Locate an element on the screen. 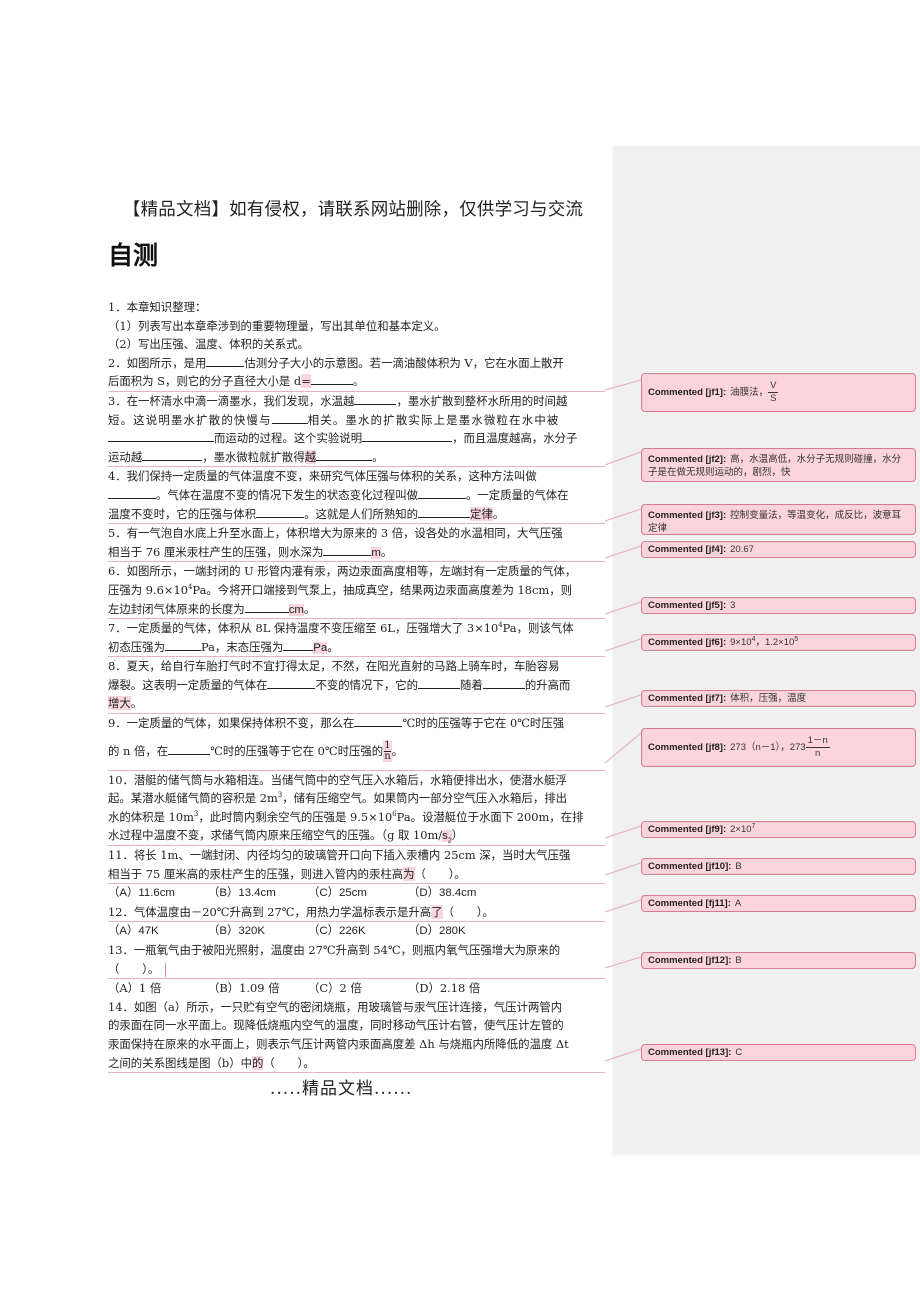  q14-line-2: 的汞面在同一水平面上。现降低烧瓶内空气的温度，同时移动气压计右管，使气压计左管的 is located at coordinates (336, 1025).